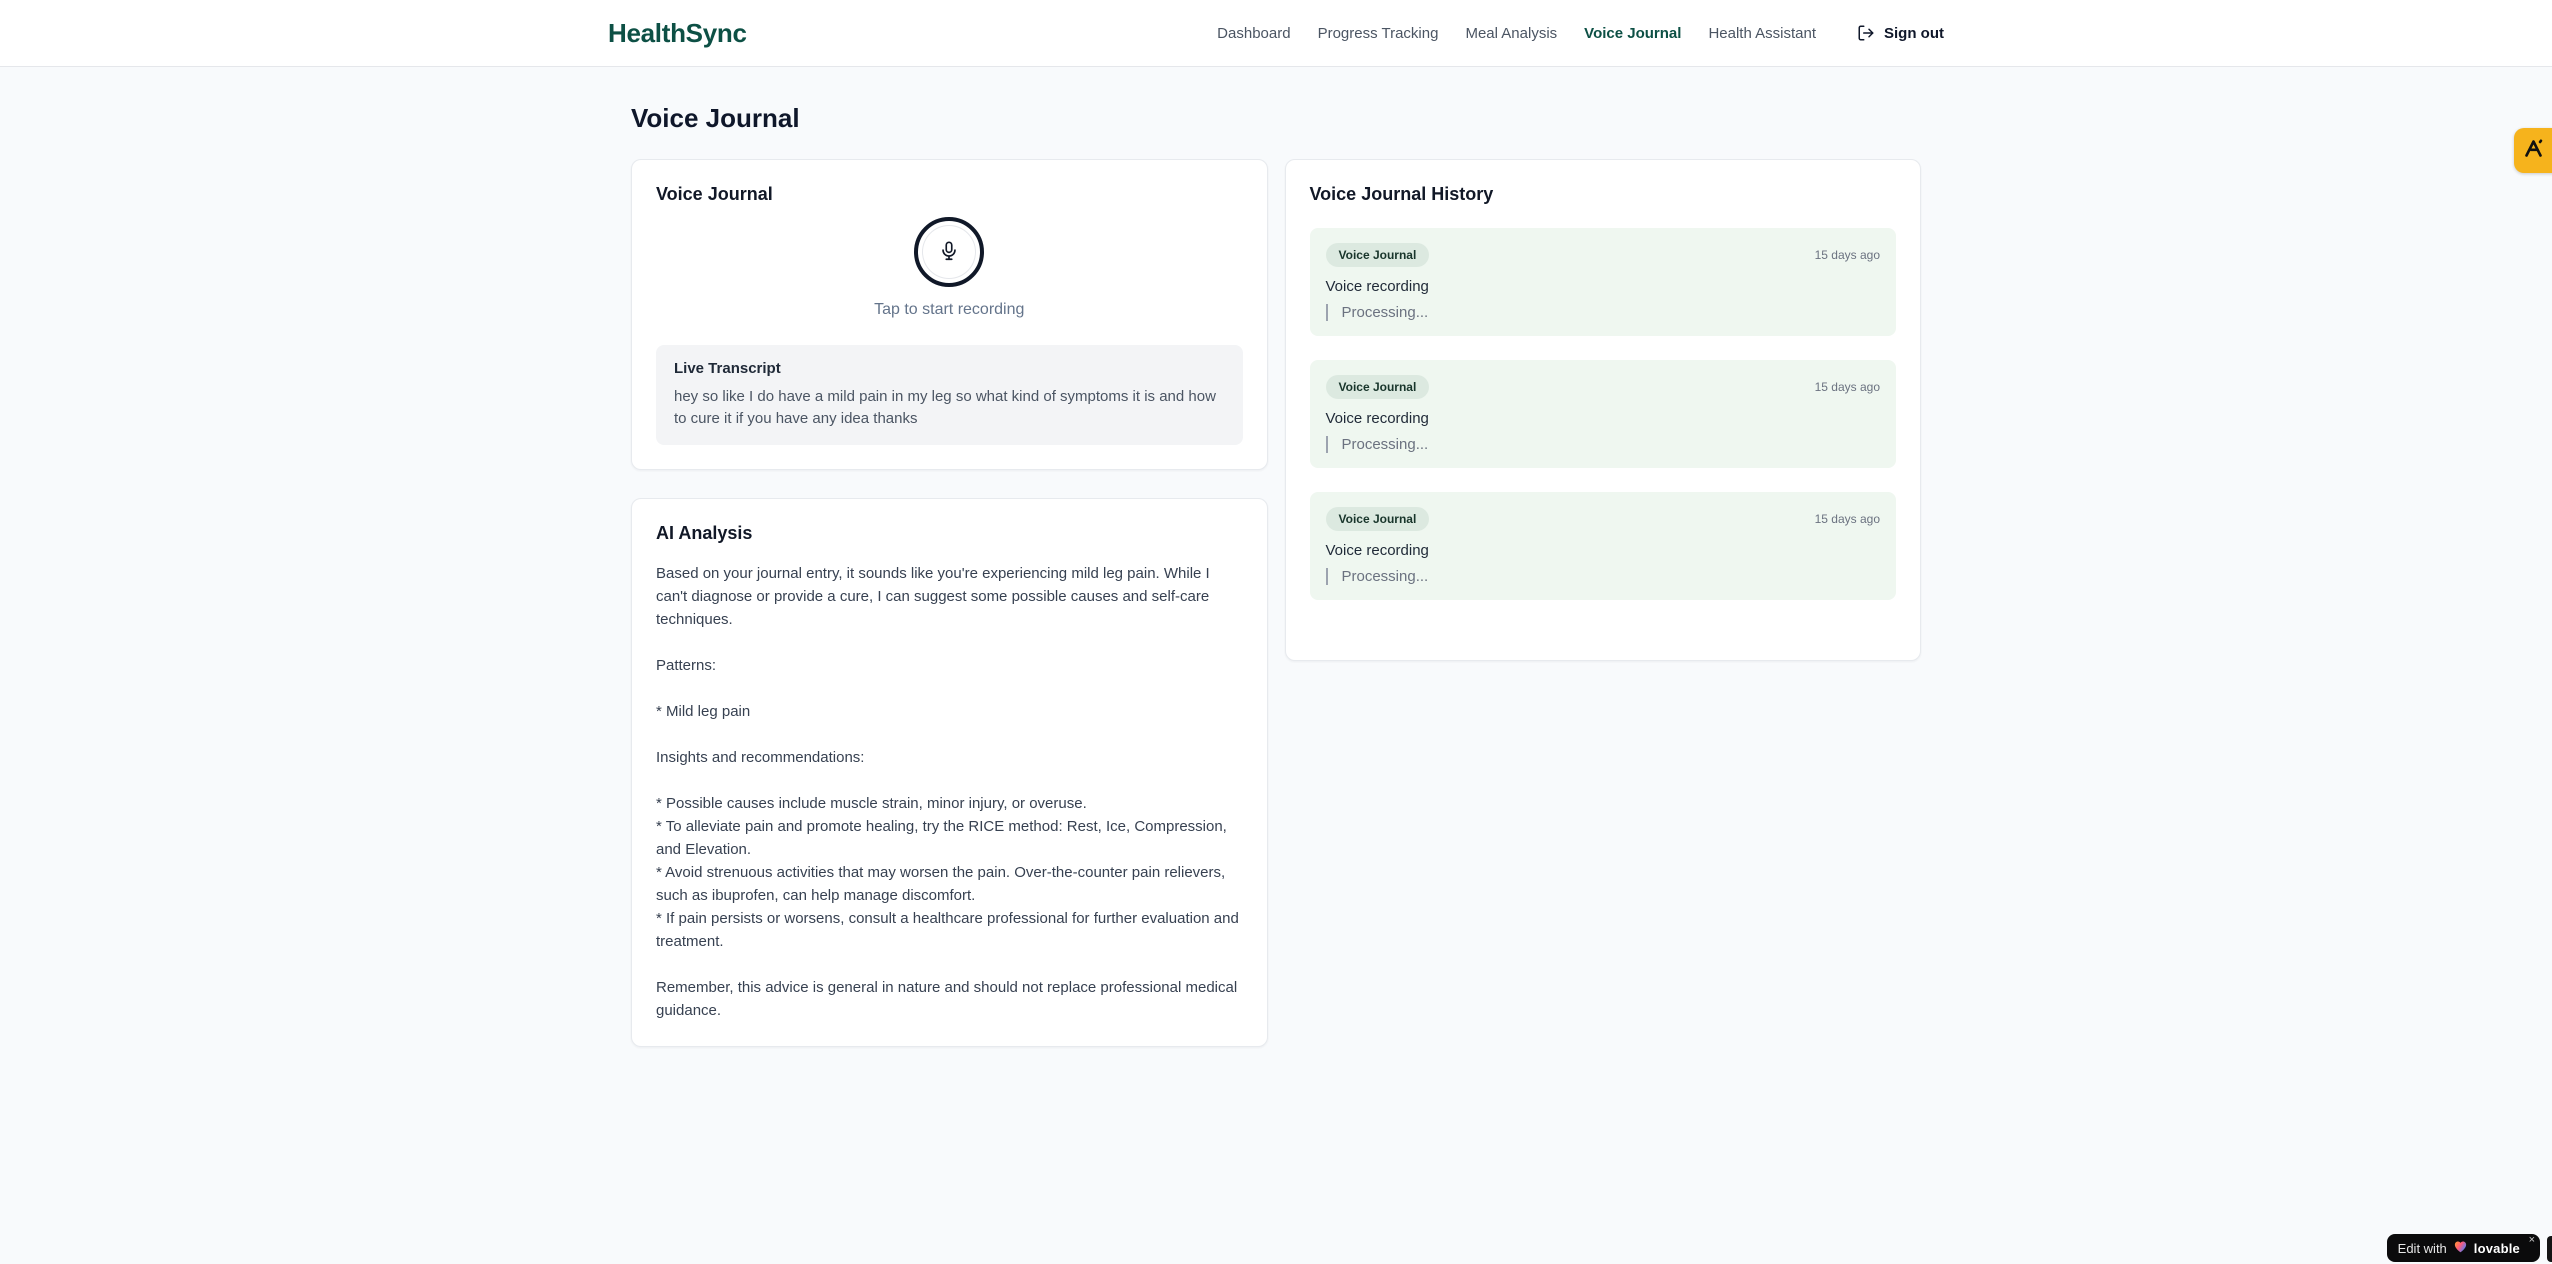  What do you see at coordinates (2422, 1248) in the screenshot?
I see `edit-with-label: Edit with` at bounding box center [2422, 1248].